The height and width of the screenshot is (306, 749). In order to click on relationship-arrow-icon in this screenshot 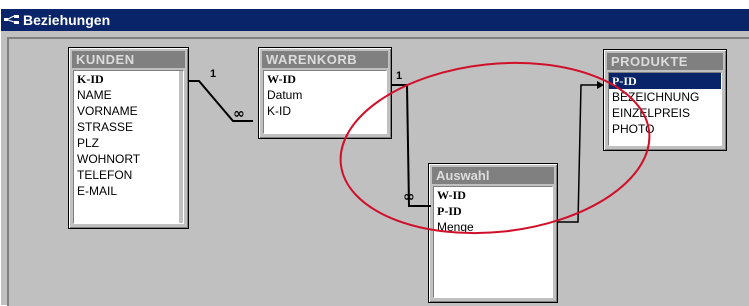, I will do `click(600, 85)`.